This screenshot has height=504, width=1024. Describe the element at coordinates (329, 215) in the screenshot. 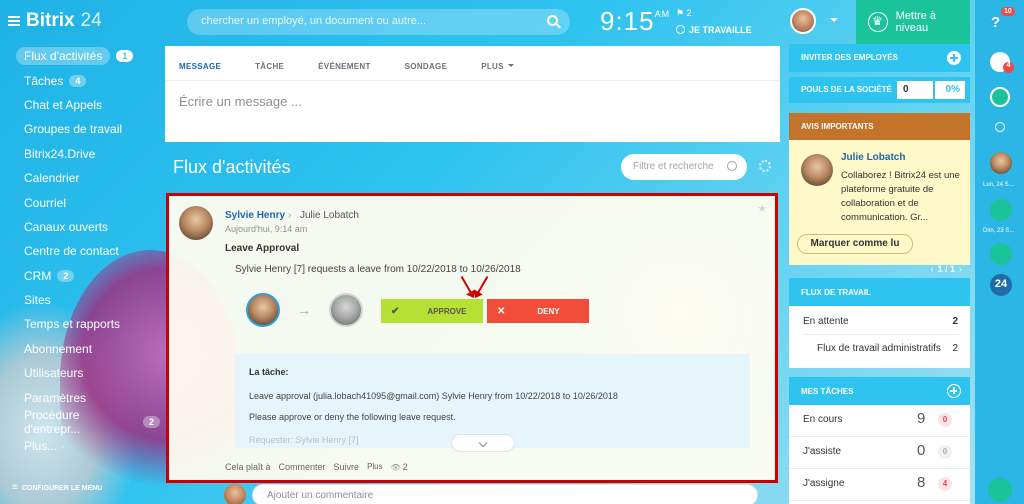

I see `post-destination: Julie Lobatch` at that location.